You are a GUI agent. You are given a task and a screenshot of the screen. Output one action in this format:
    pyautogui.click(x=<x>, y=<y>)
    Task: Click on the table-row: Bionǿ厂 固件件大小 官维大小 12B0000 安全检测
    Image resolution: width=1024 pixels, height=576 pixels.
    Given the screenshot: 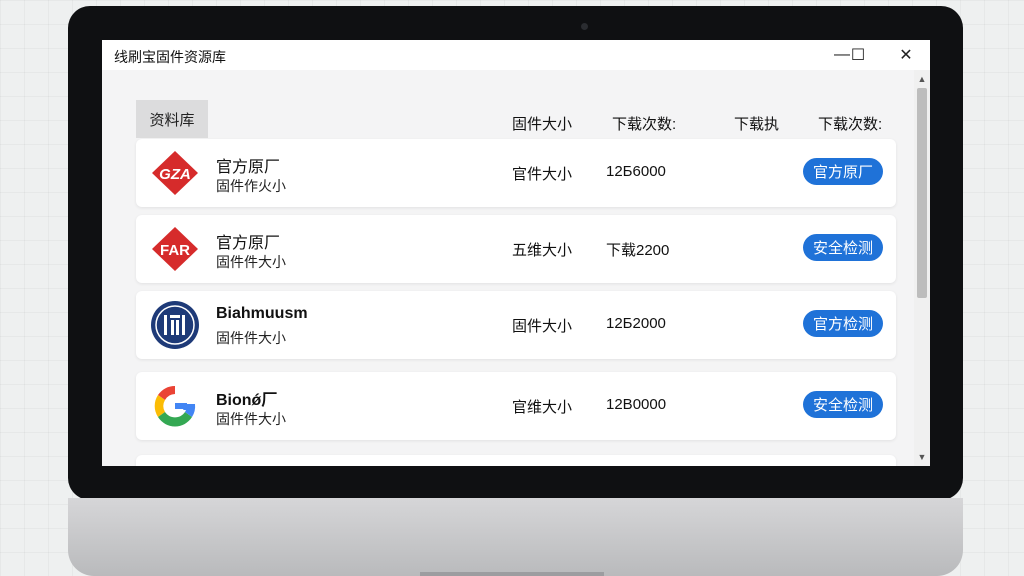 What is the action you would take?
    pyautogui.click(x=516, y=406)
    